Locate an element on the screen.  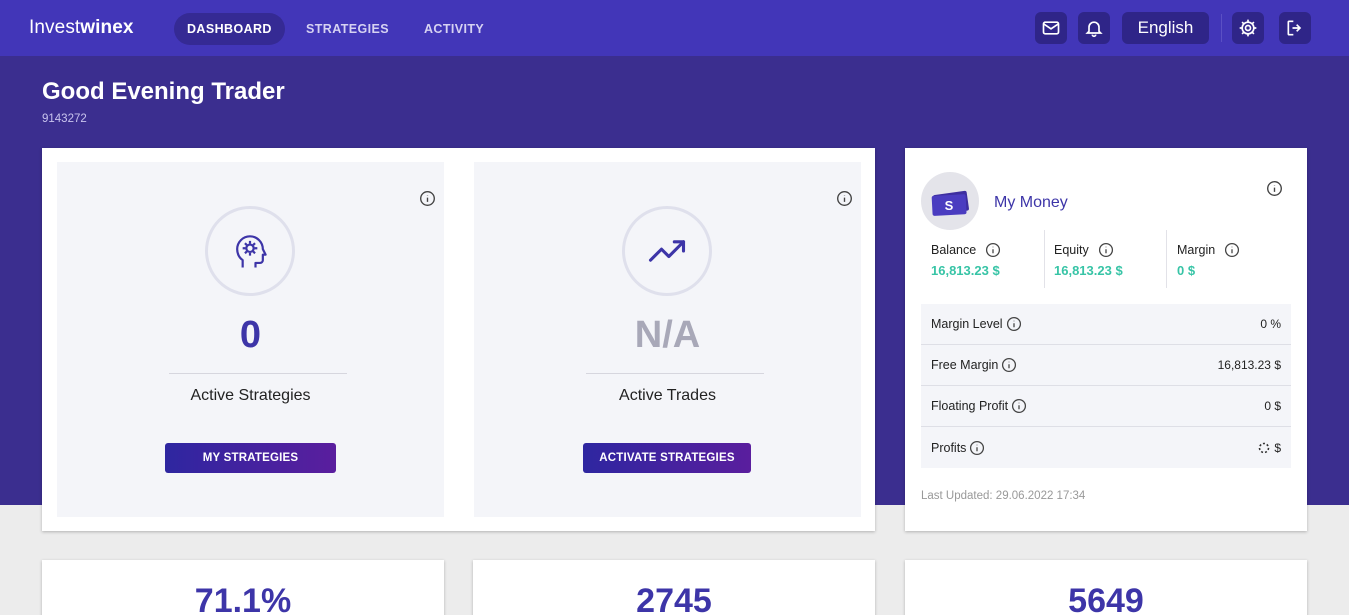
stat-card-percent: 71.1% is located at coordinates (243, 587).